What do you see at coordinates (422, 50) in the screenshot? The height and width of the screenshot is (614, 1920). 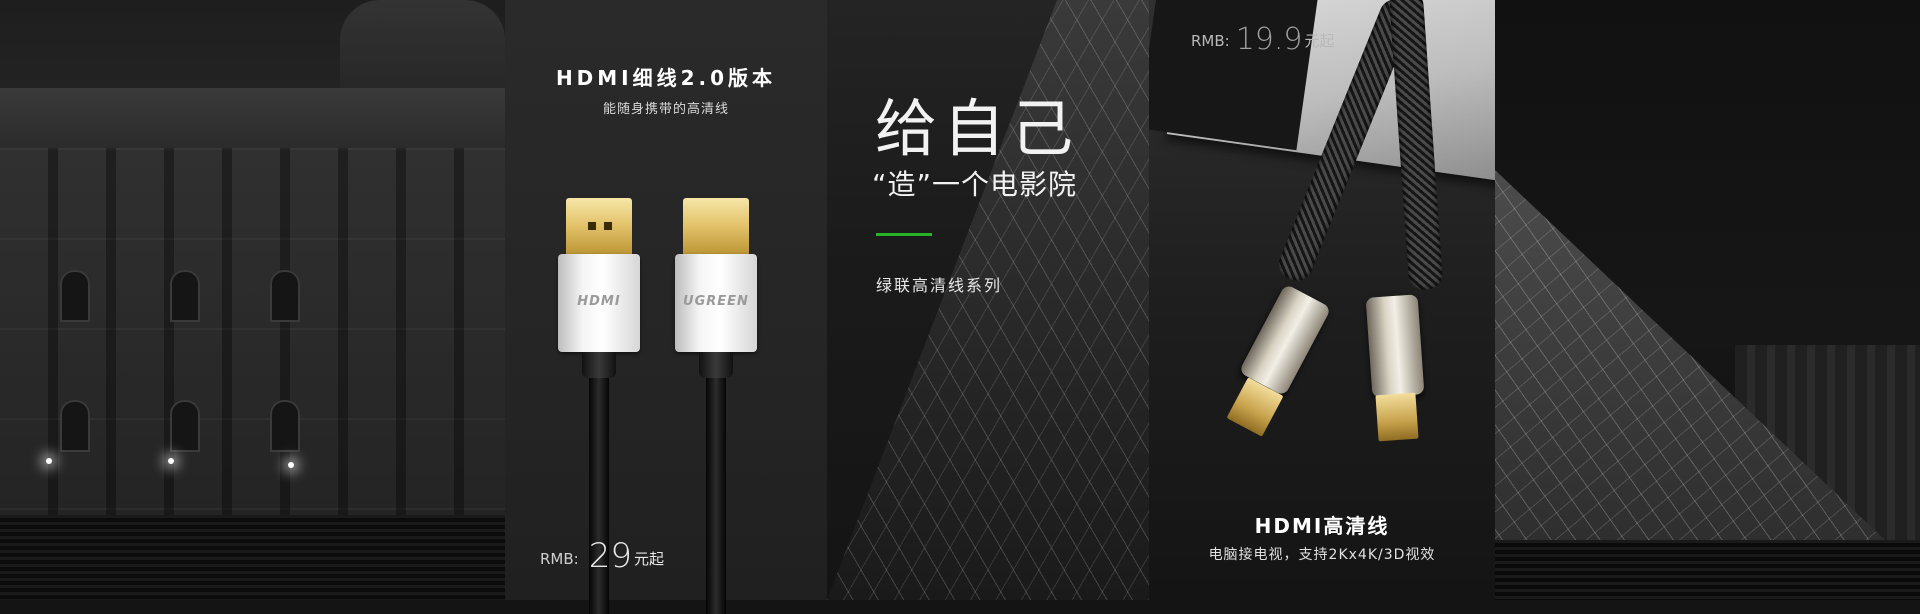 I see `building-dome` at bounding box center [422, 50].